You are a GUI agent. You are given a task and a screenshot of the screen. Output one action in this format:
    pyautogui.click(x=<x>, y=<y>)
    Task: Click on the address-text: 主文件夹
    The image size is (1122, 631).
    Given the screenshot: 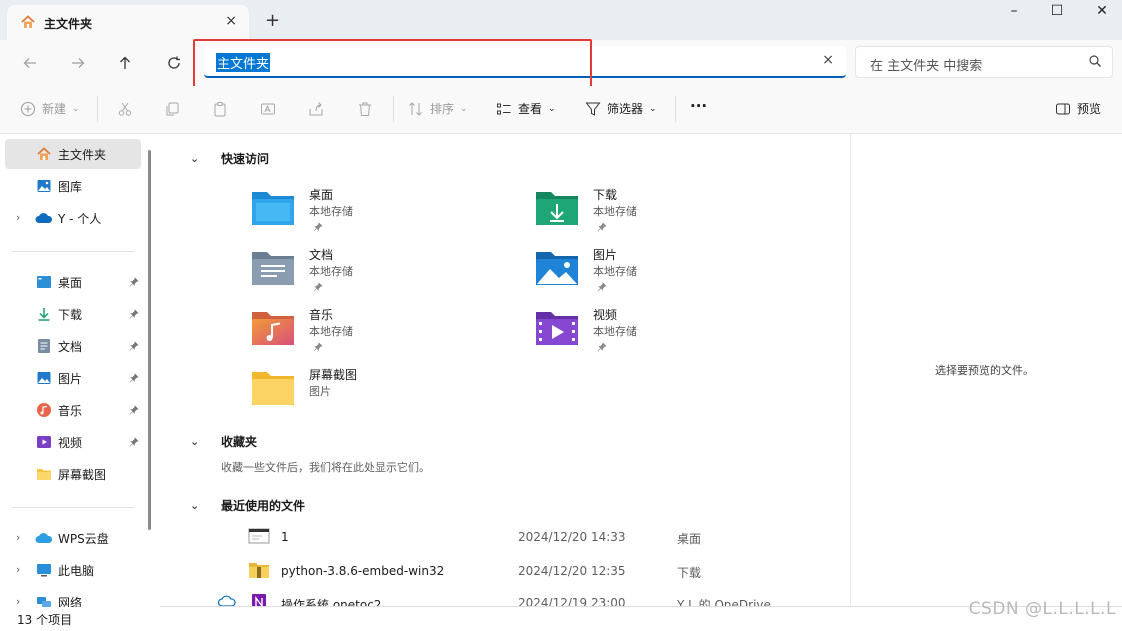 What is the action you would take?
    pyautogui.click(x=243, y=62)
    